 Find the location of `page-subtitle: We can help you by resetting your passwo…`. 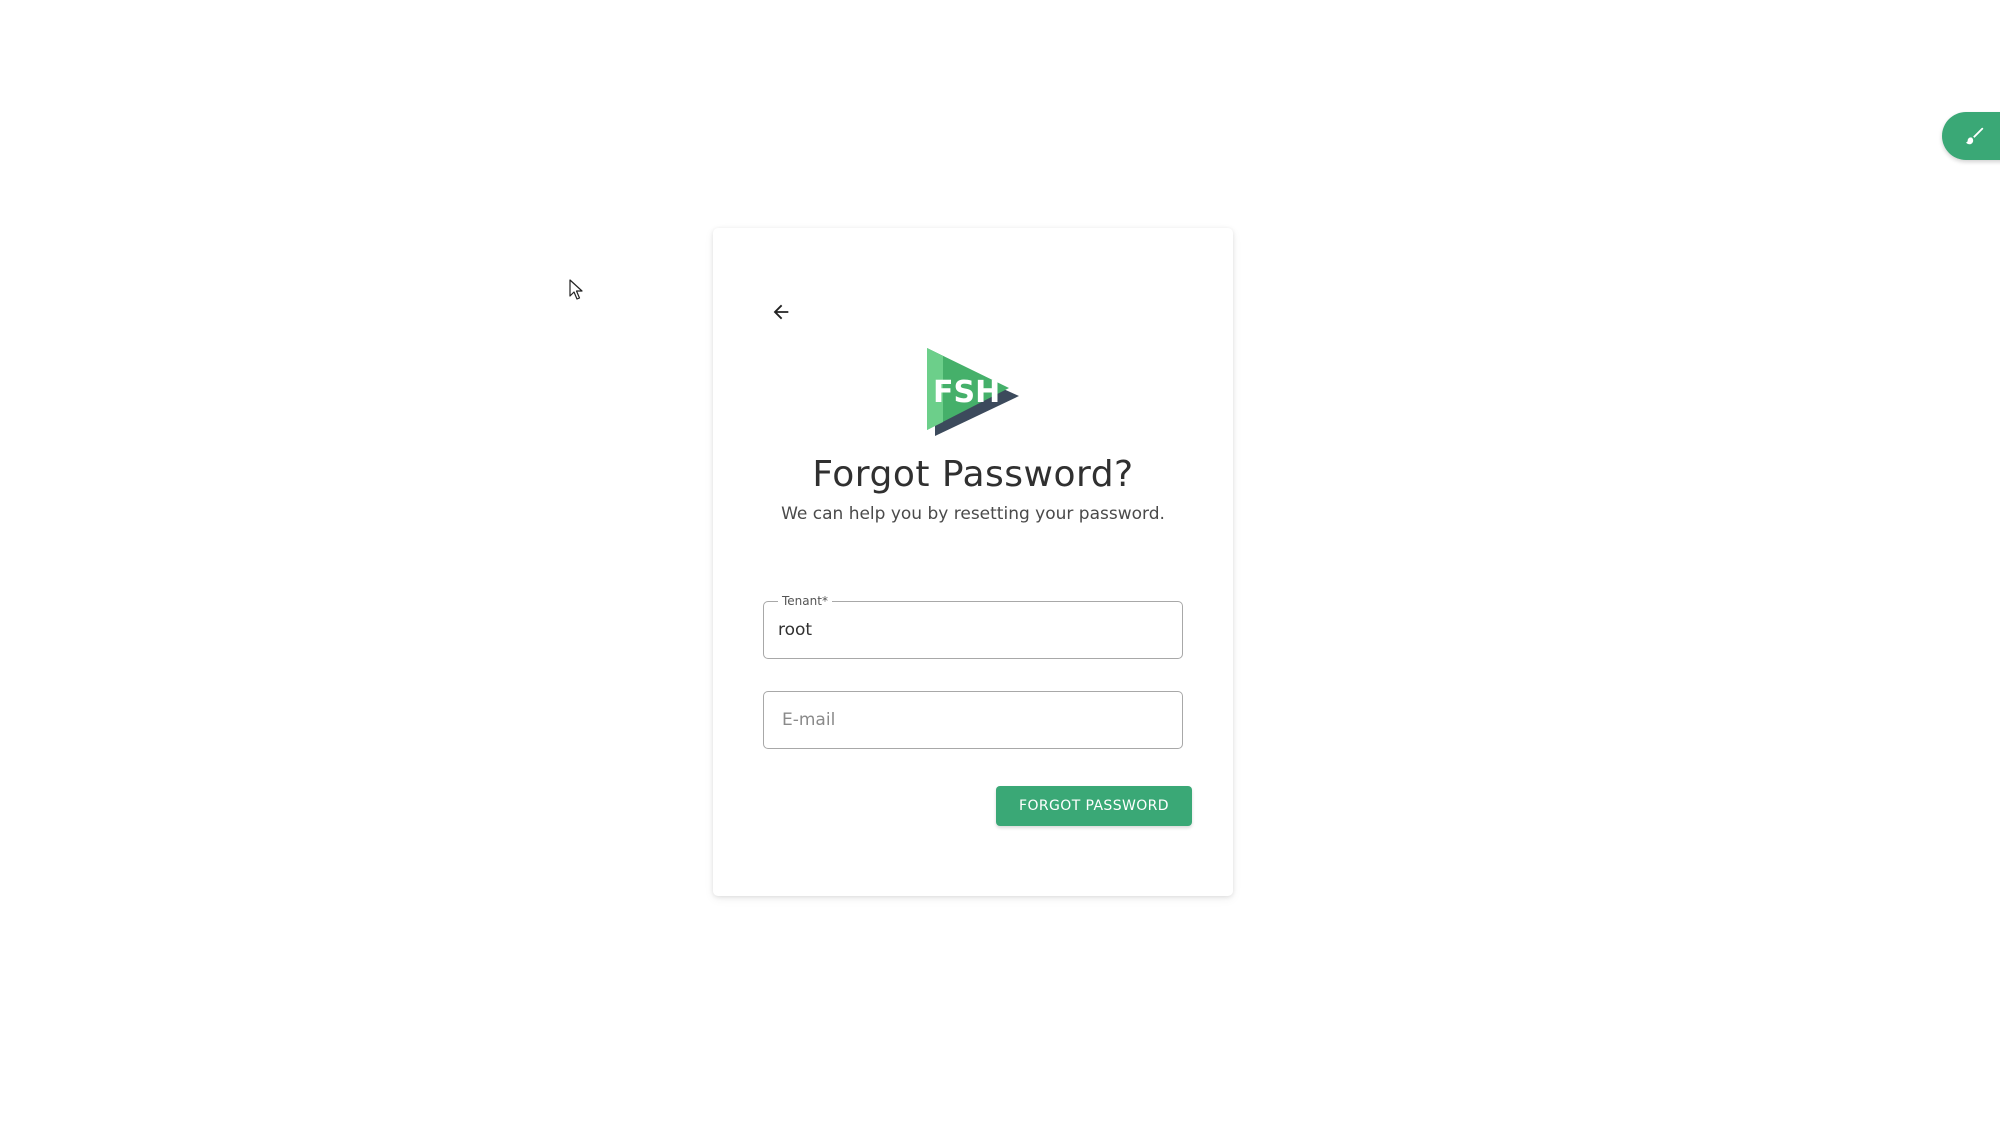

page-subtitle: We can help you by resetting your passwo… is located at coordinates (973, 514).